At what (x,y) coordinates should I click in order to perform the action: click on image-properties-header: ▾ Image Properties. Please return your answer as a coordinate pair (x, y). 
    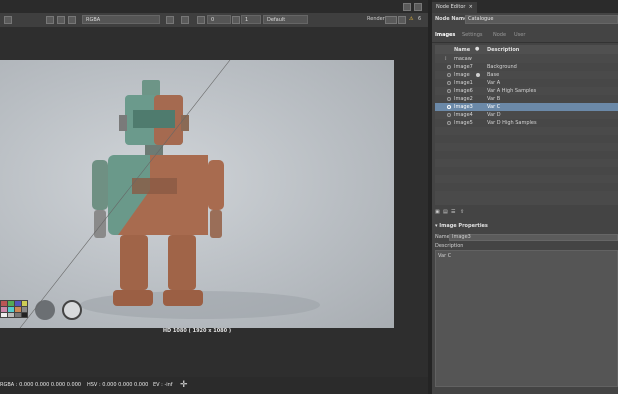
    Looking at the image, I should click on (526, 227).